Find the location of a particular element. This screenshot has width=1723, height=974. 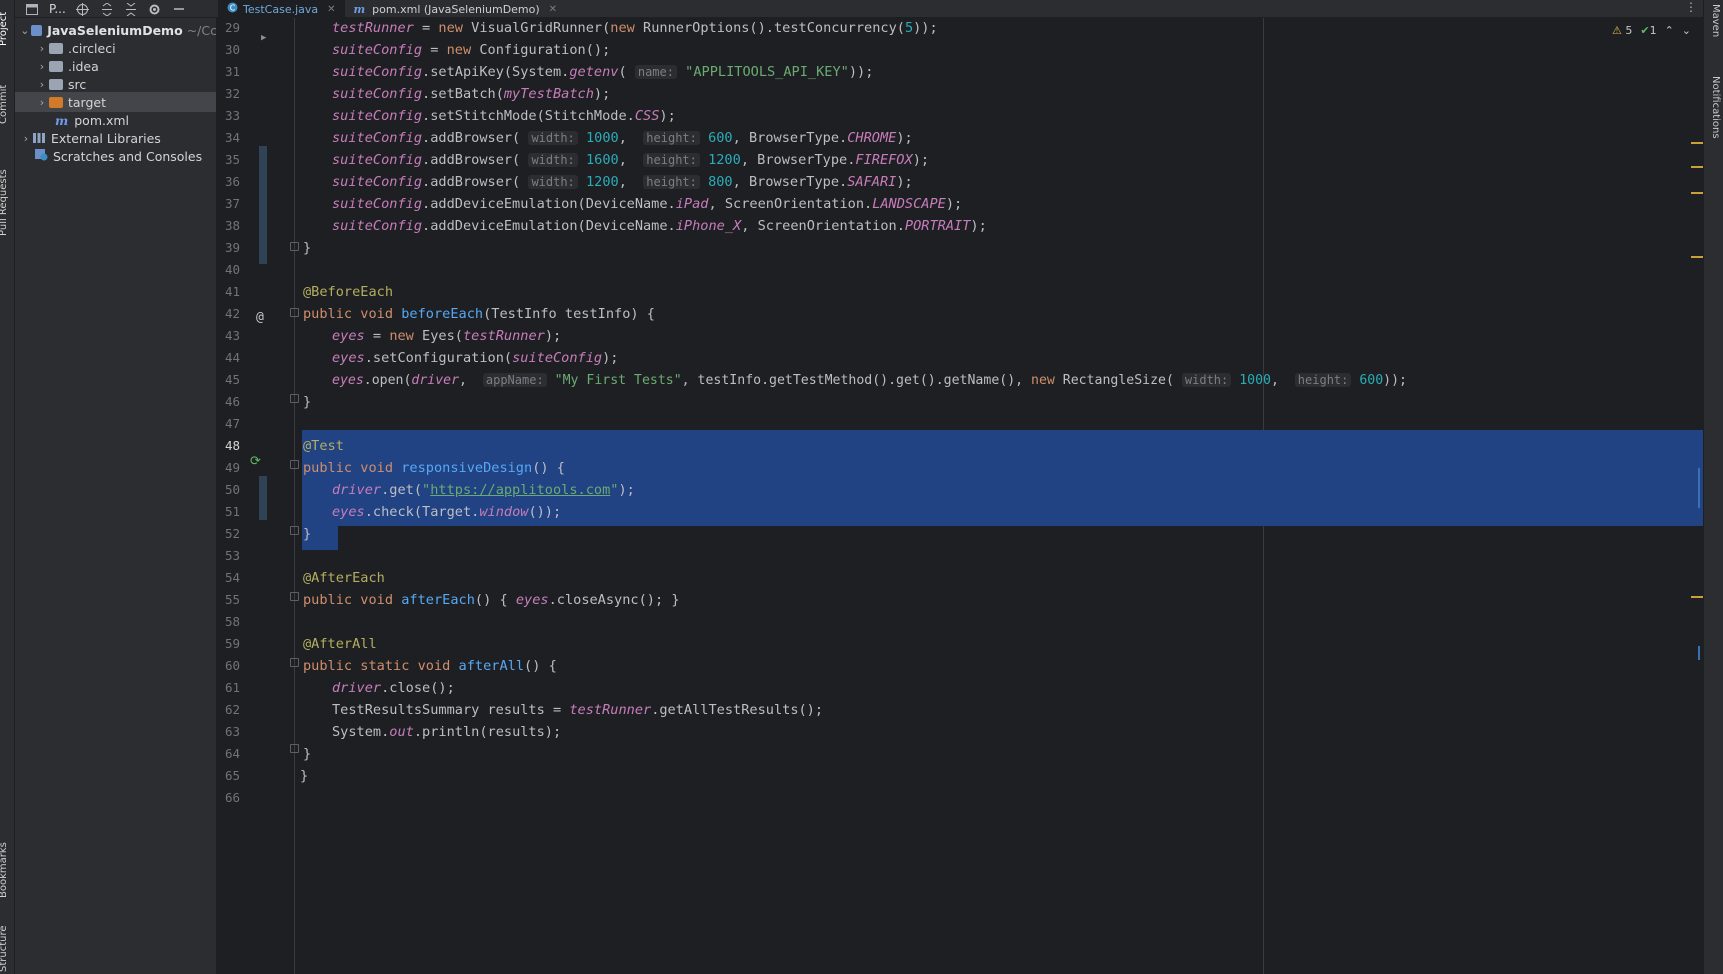

code-line: suiteConfig.setBatch(myTestBatch); is located at coordinates (1001, 94).